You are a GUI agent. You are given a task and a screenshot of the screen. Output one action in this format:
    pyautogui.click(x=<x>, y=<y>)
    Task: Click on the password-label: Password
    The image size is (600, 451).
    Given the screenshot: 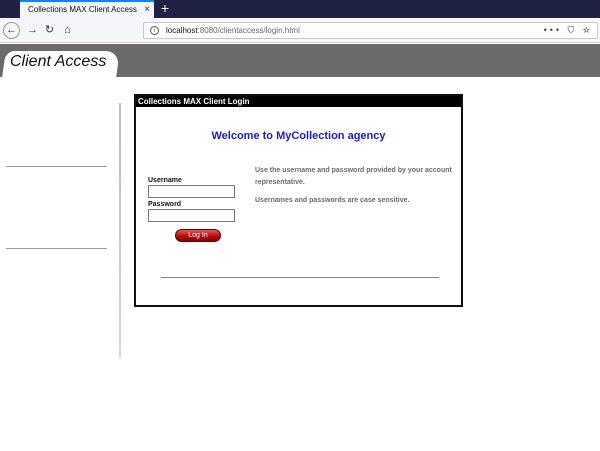 What is the action you would take?
    pyautogui.click(x=165, y=204)
    